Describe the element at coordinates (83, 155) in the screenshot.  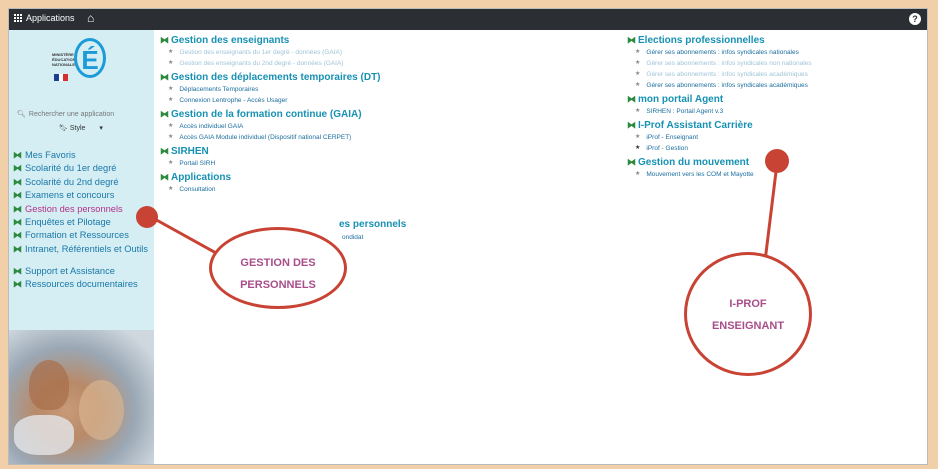
I see `sidebar-item: ⧓ Mes Favoris` at that location.